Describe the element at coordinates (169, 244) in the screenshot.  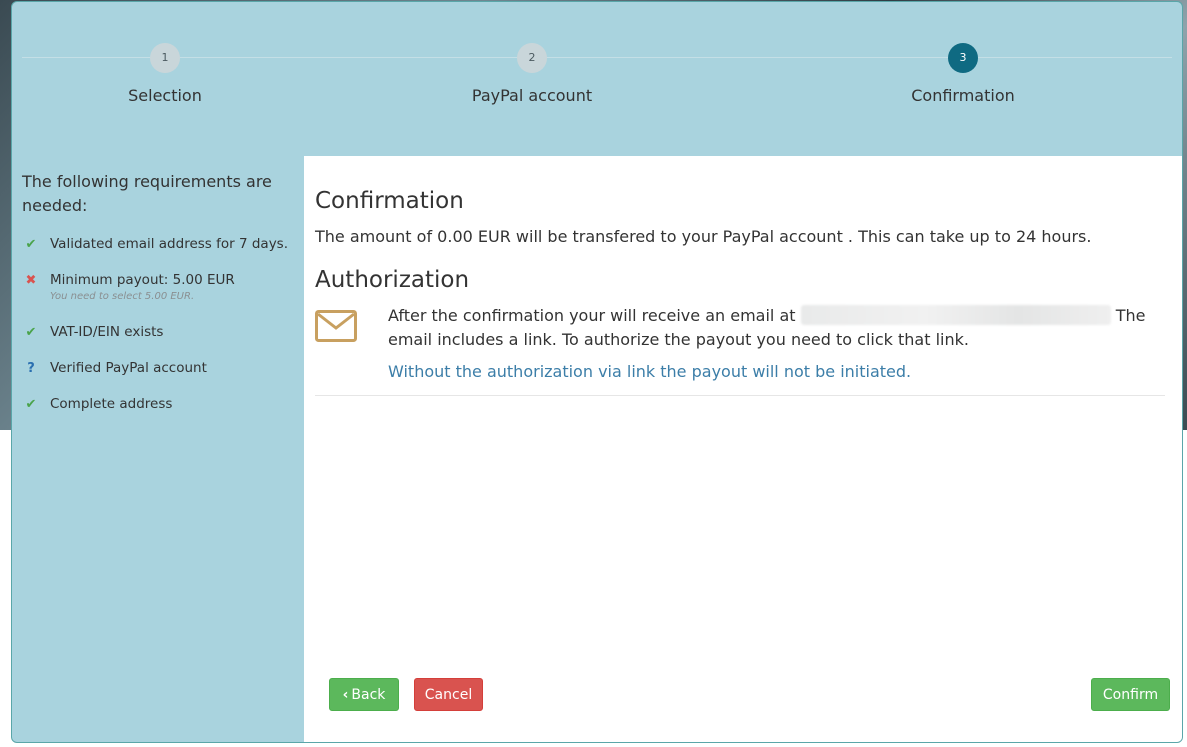
I see `requirement-label: Validated email address for 7 days.` at that location.